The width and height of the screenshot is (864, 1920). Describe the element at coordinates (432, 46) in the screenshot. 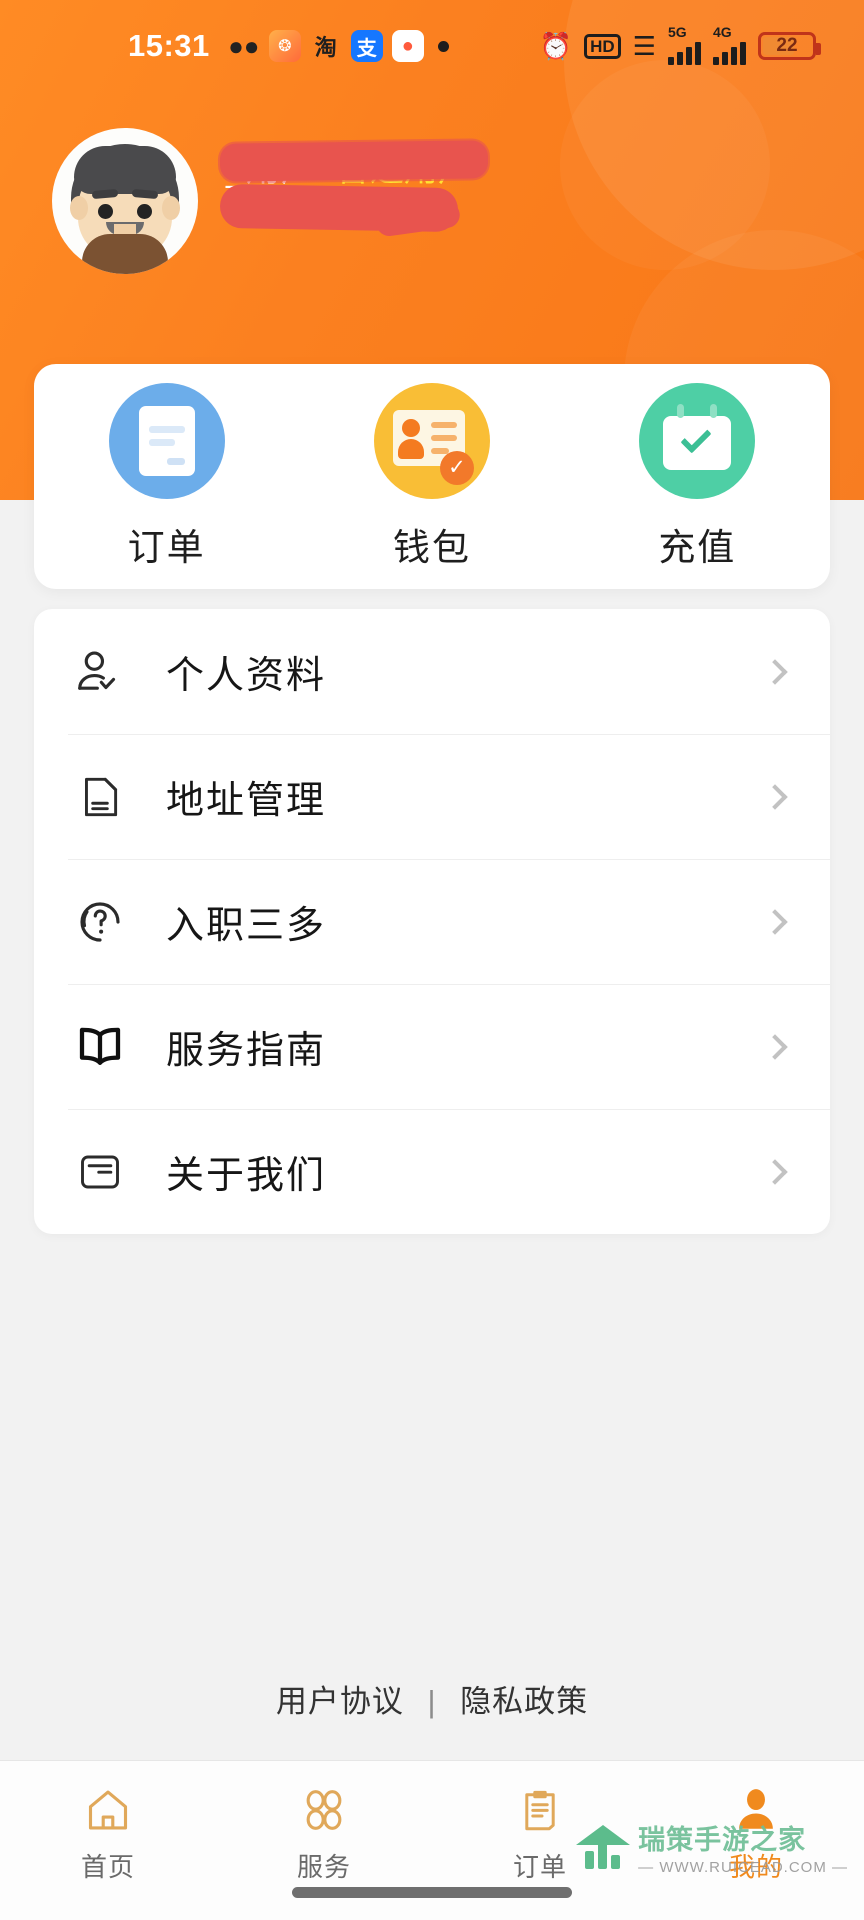

I see `status-bar: 15:31 ●● ❂ 淘 支 ● ⏰ HD ☰ 5G 4G 22` at that location.